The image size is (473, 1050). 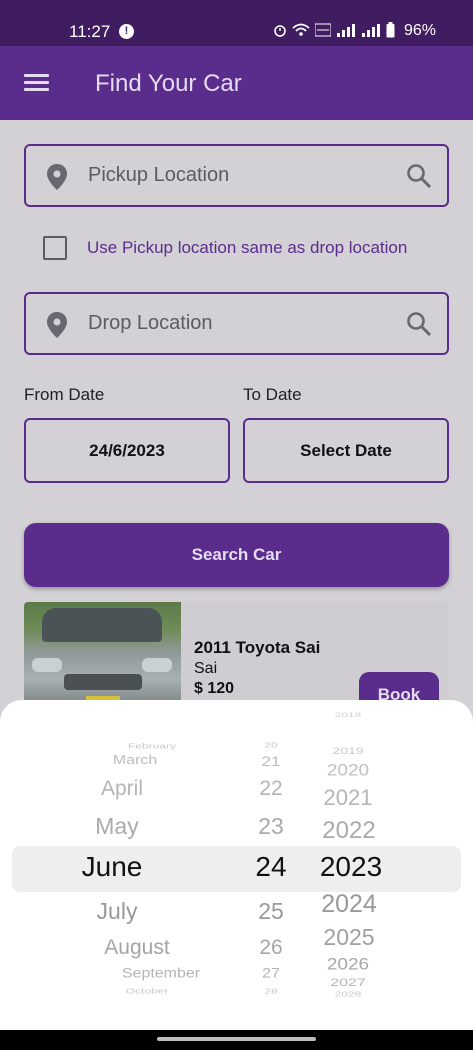 What do you see at coordinates (270, 948) in the screenshot?
I see `picker-day-item: 26` at bounding box center [270, 948].